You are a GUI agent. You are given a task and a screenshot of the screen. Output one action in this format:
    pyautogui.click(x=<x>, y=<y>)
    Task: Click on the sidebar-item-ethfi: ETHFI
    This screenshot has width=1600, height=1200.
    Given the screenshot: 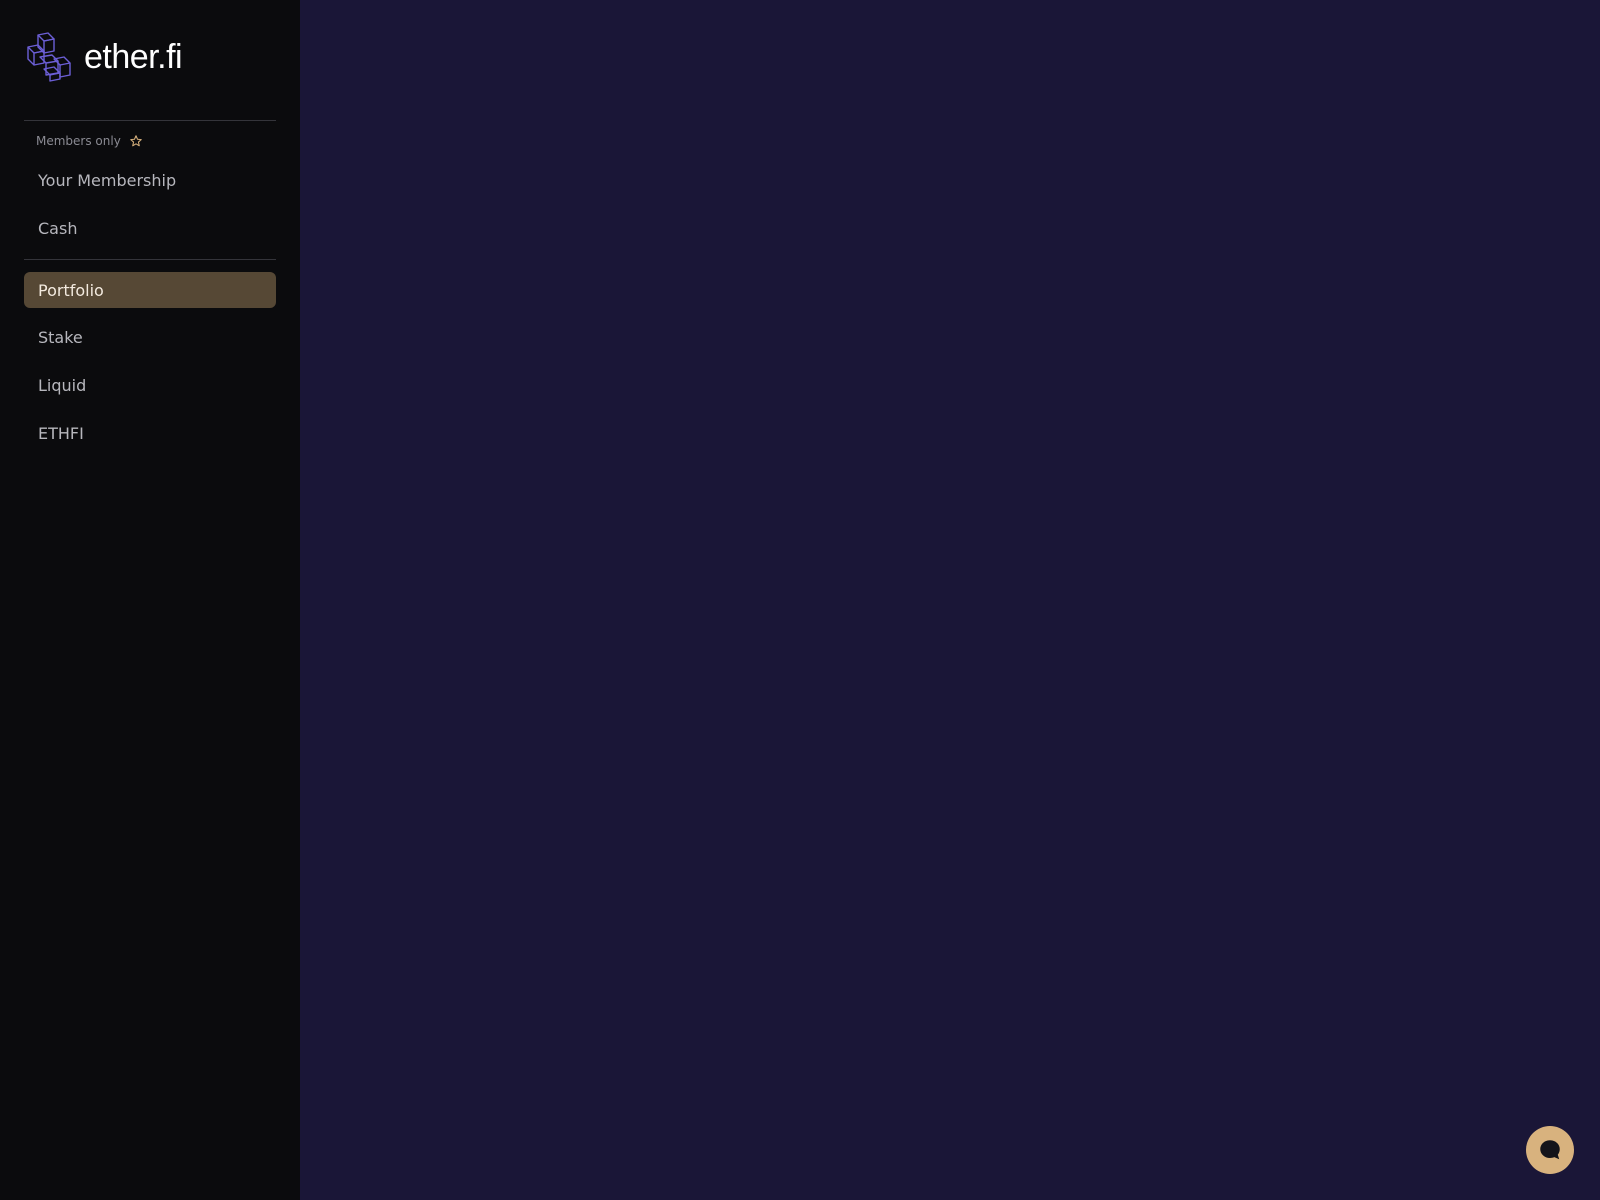 What is the action you would take?
    pyautogui.click(x=150, y=433)
    